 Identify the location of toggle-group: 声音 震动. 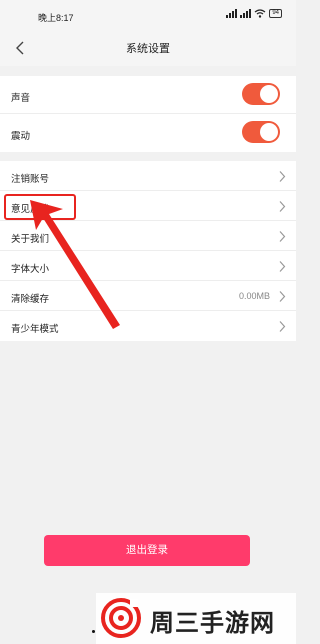
(148, 114).